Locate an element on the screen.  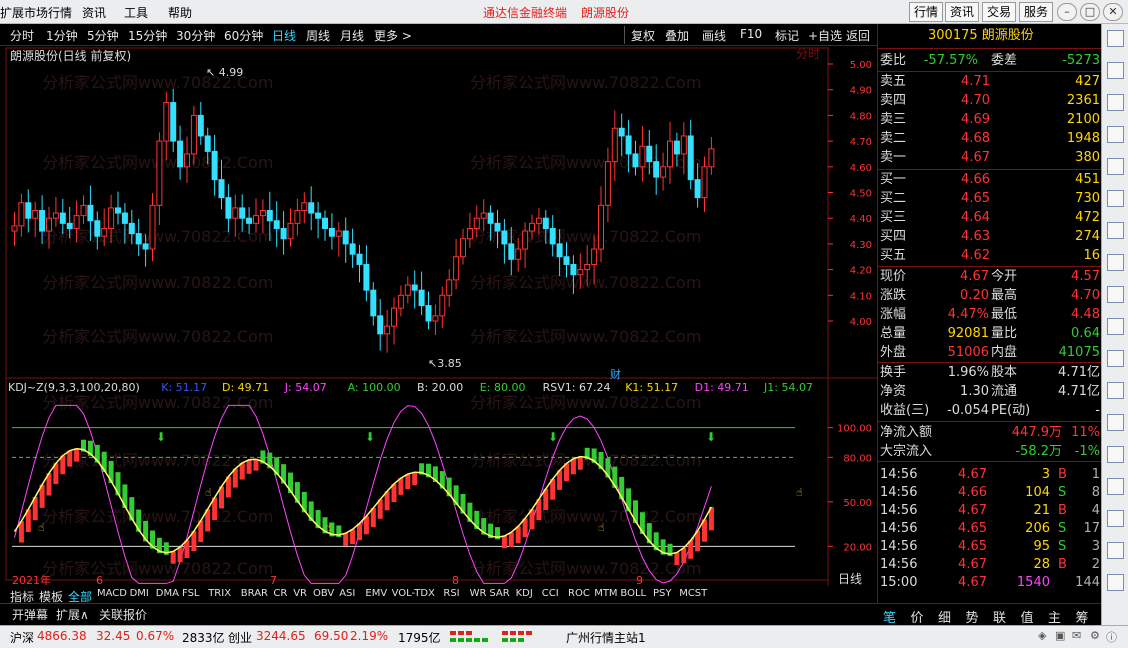
detail-tab-4: 联 is located at coordinates (999, 616).